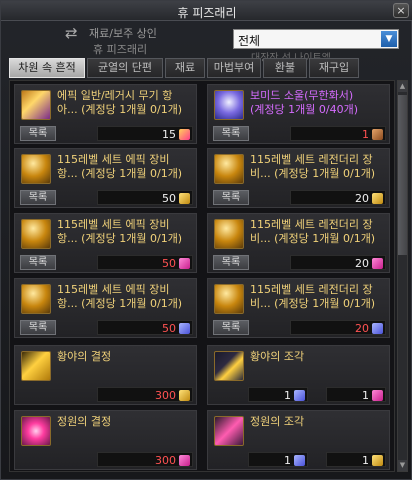 This screenshot has width=412, height=480. I want to click on item-name: 황야의 조각, so click(277, 356).